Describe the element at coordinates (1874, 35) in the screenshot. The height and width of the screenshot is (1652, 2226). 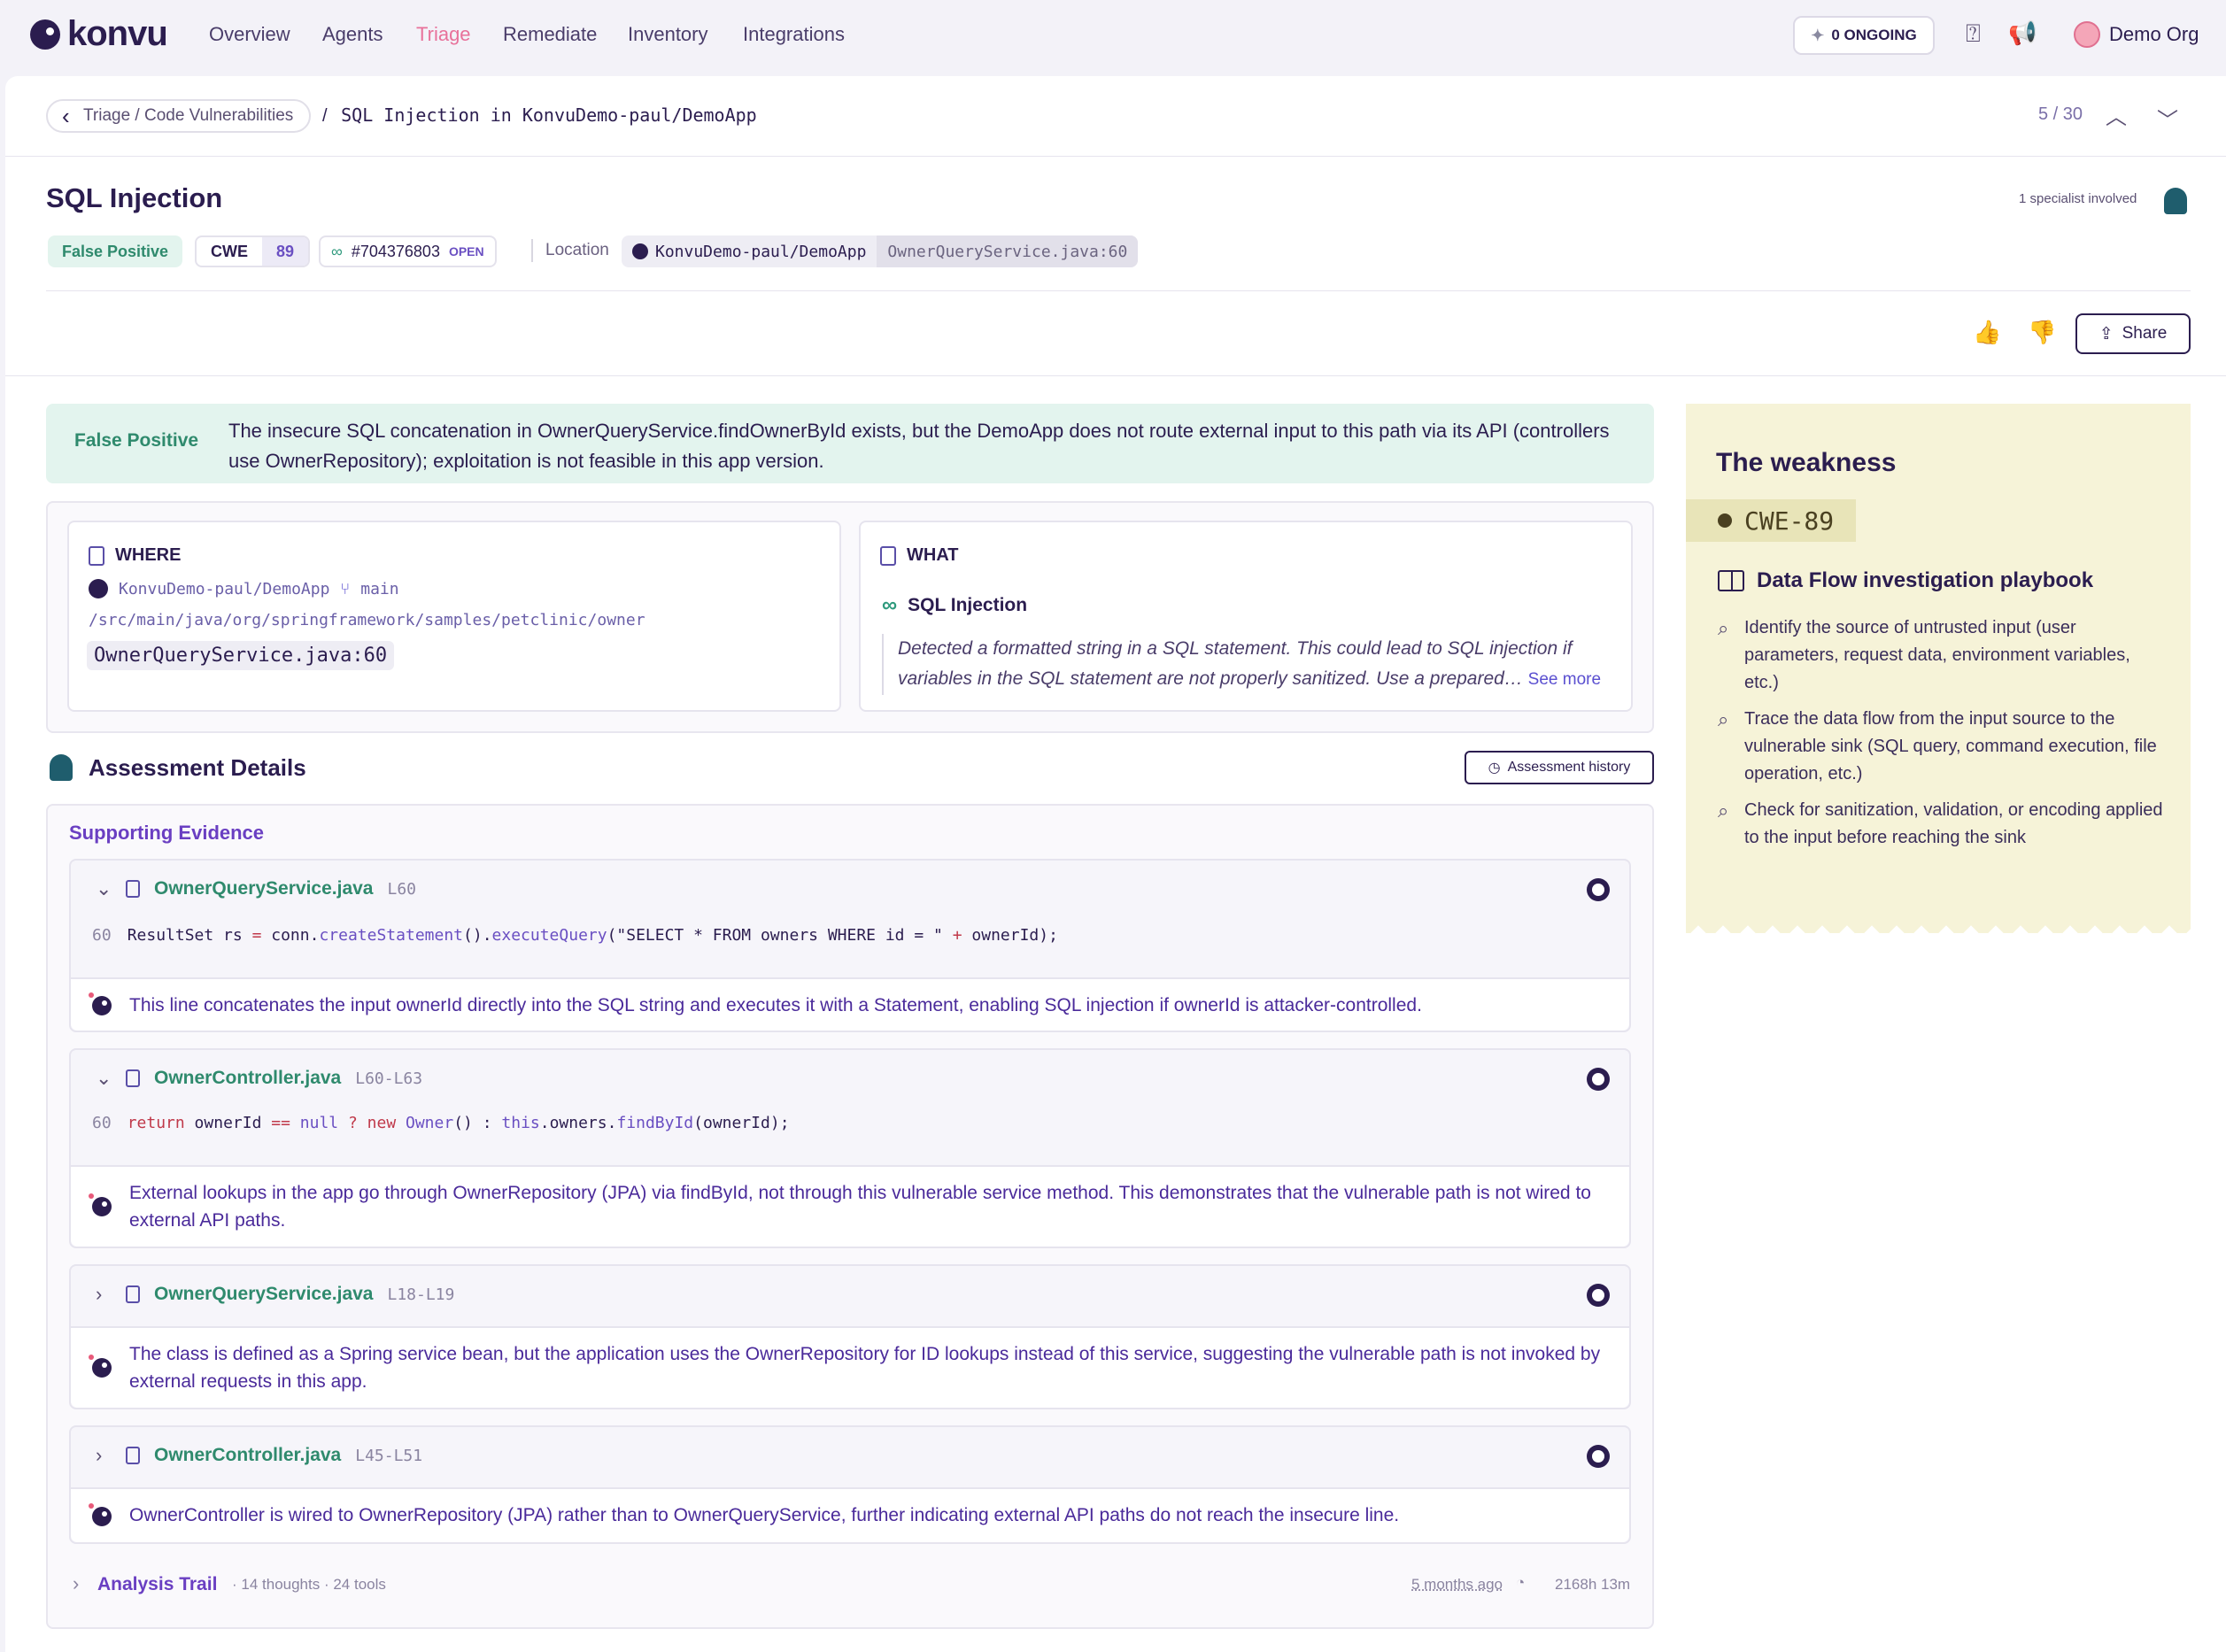
I see `ongoing-label: 0 ONGOING` at that location.